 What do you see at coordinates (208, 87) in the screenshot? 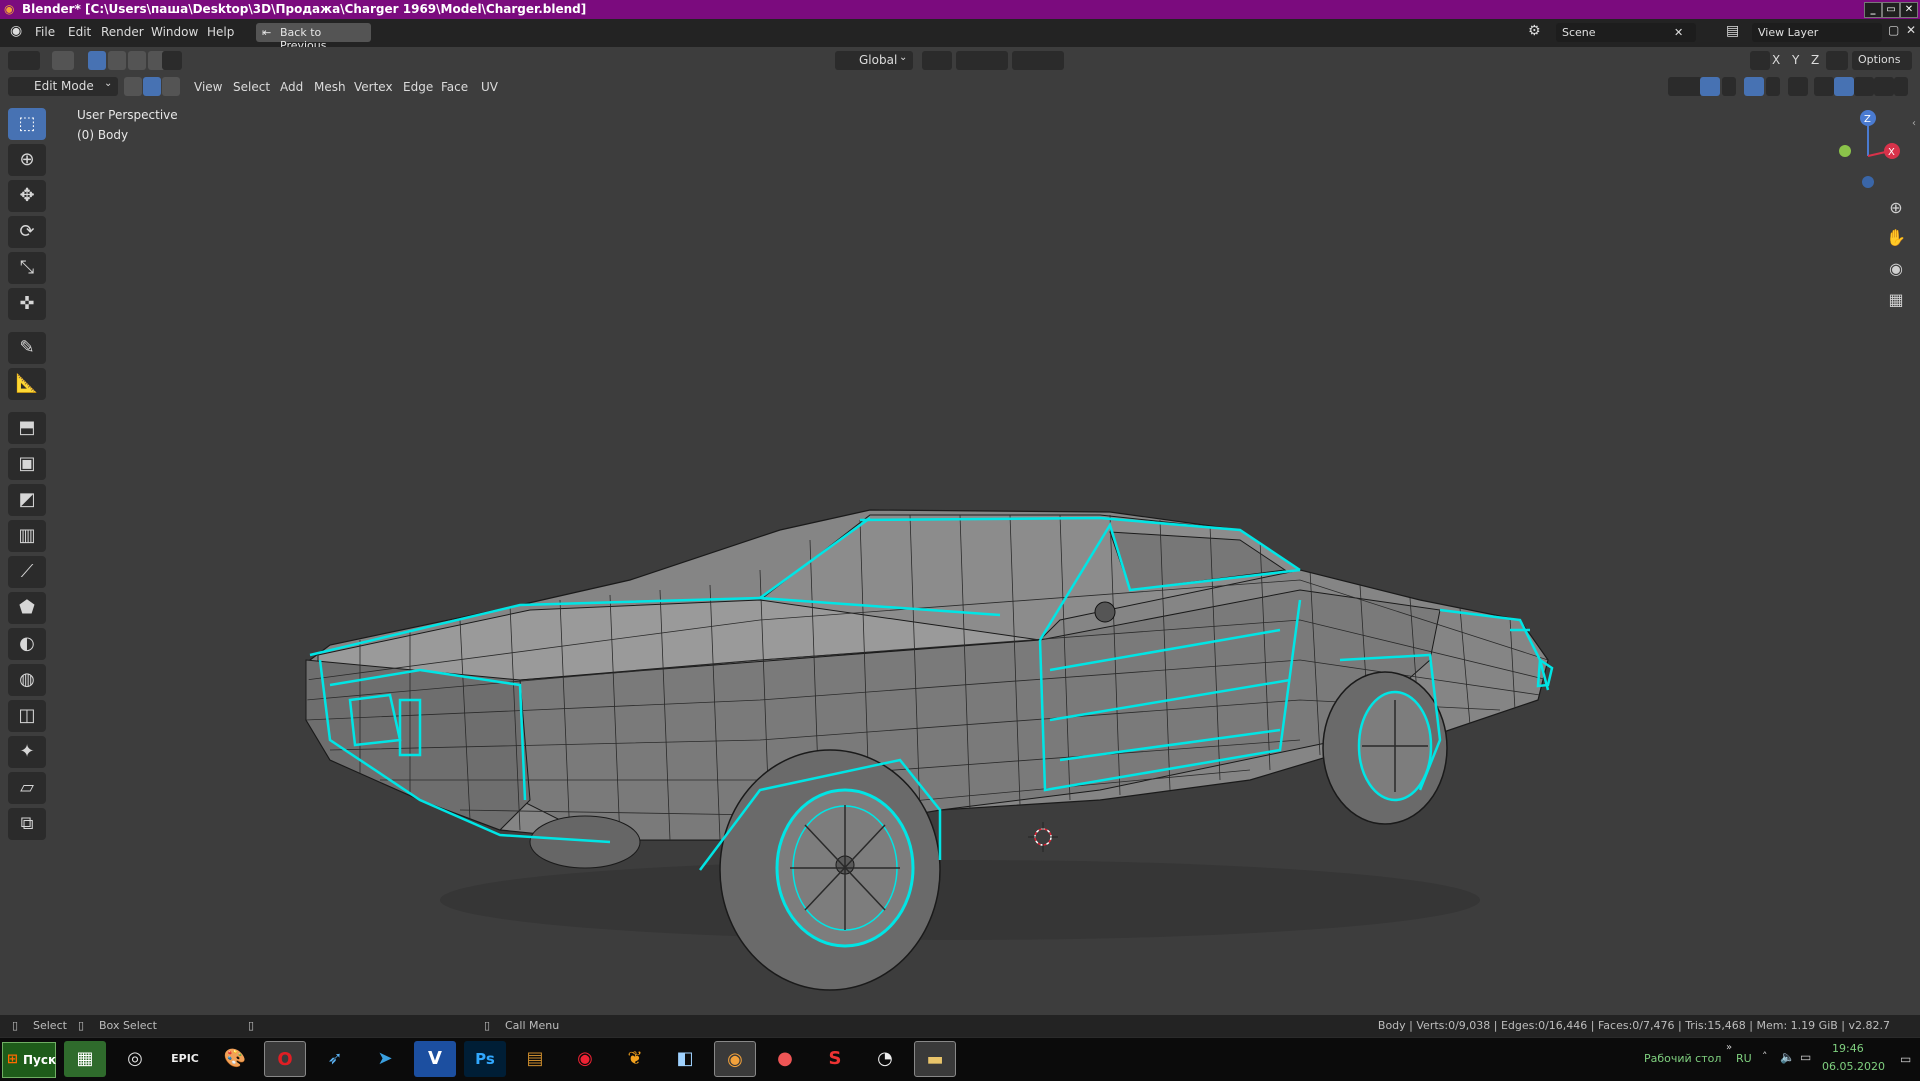
I see `menu-view: View` at bounding box center [208, 87].